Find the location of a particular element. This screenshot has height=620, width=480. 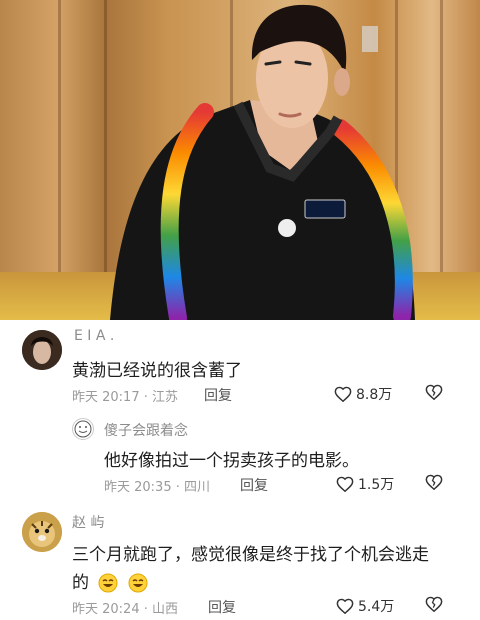

avatar-portrait-icon is located at coordinates (42, 350).